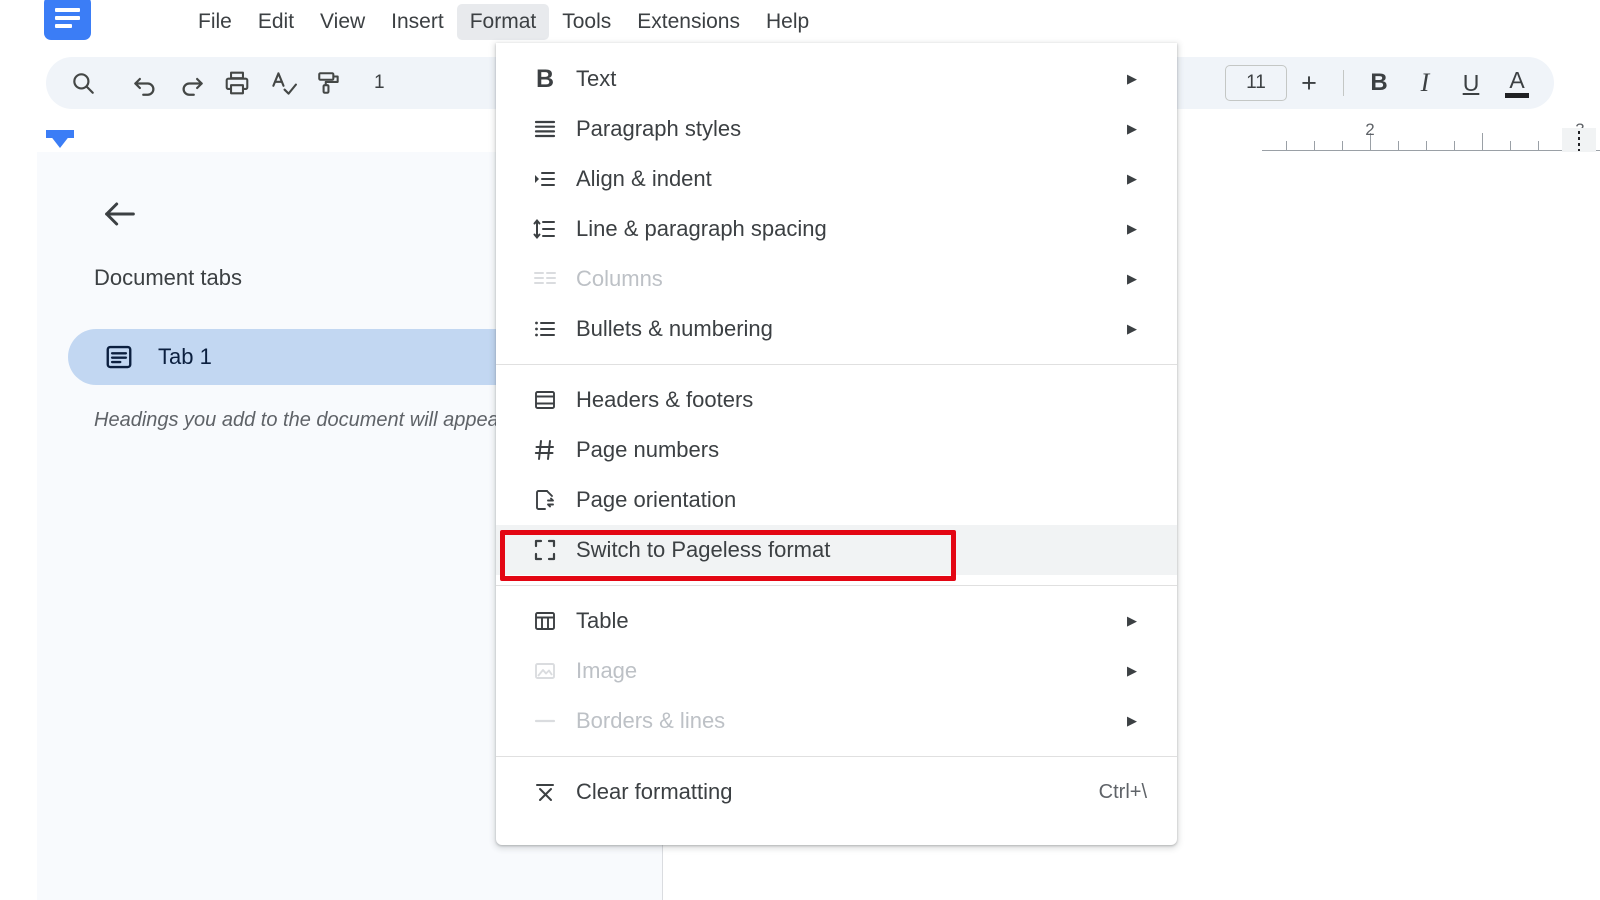 Image resolution: width=1600 pixels, height=900 pixels. I want to click on menu-item-headers-footers: Headers & footers, so click(836, 400).